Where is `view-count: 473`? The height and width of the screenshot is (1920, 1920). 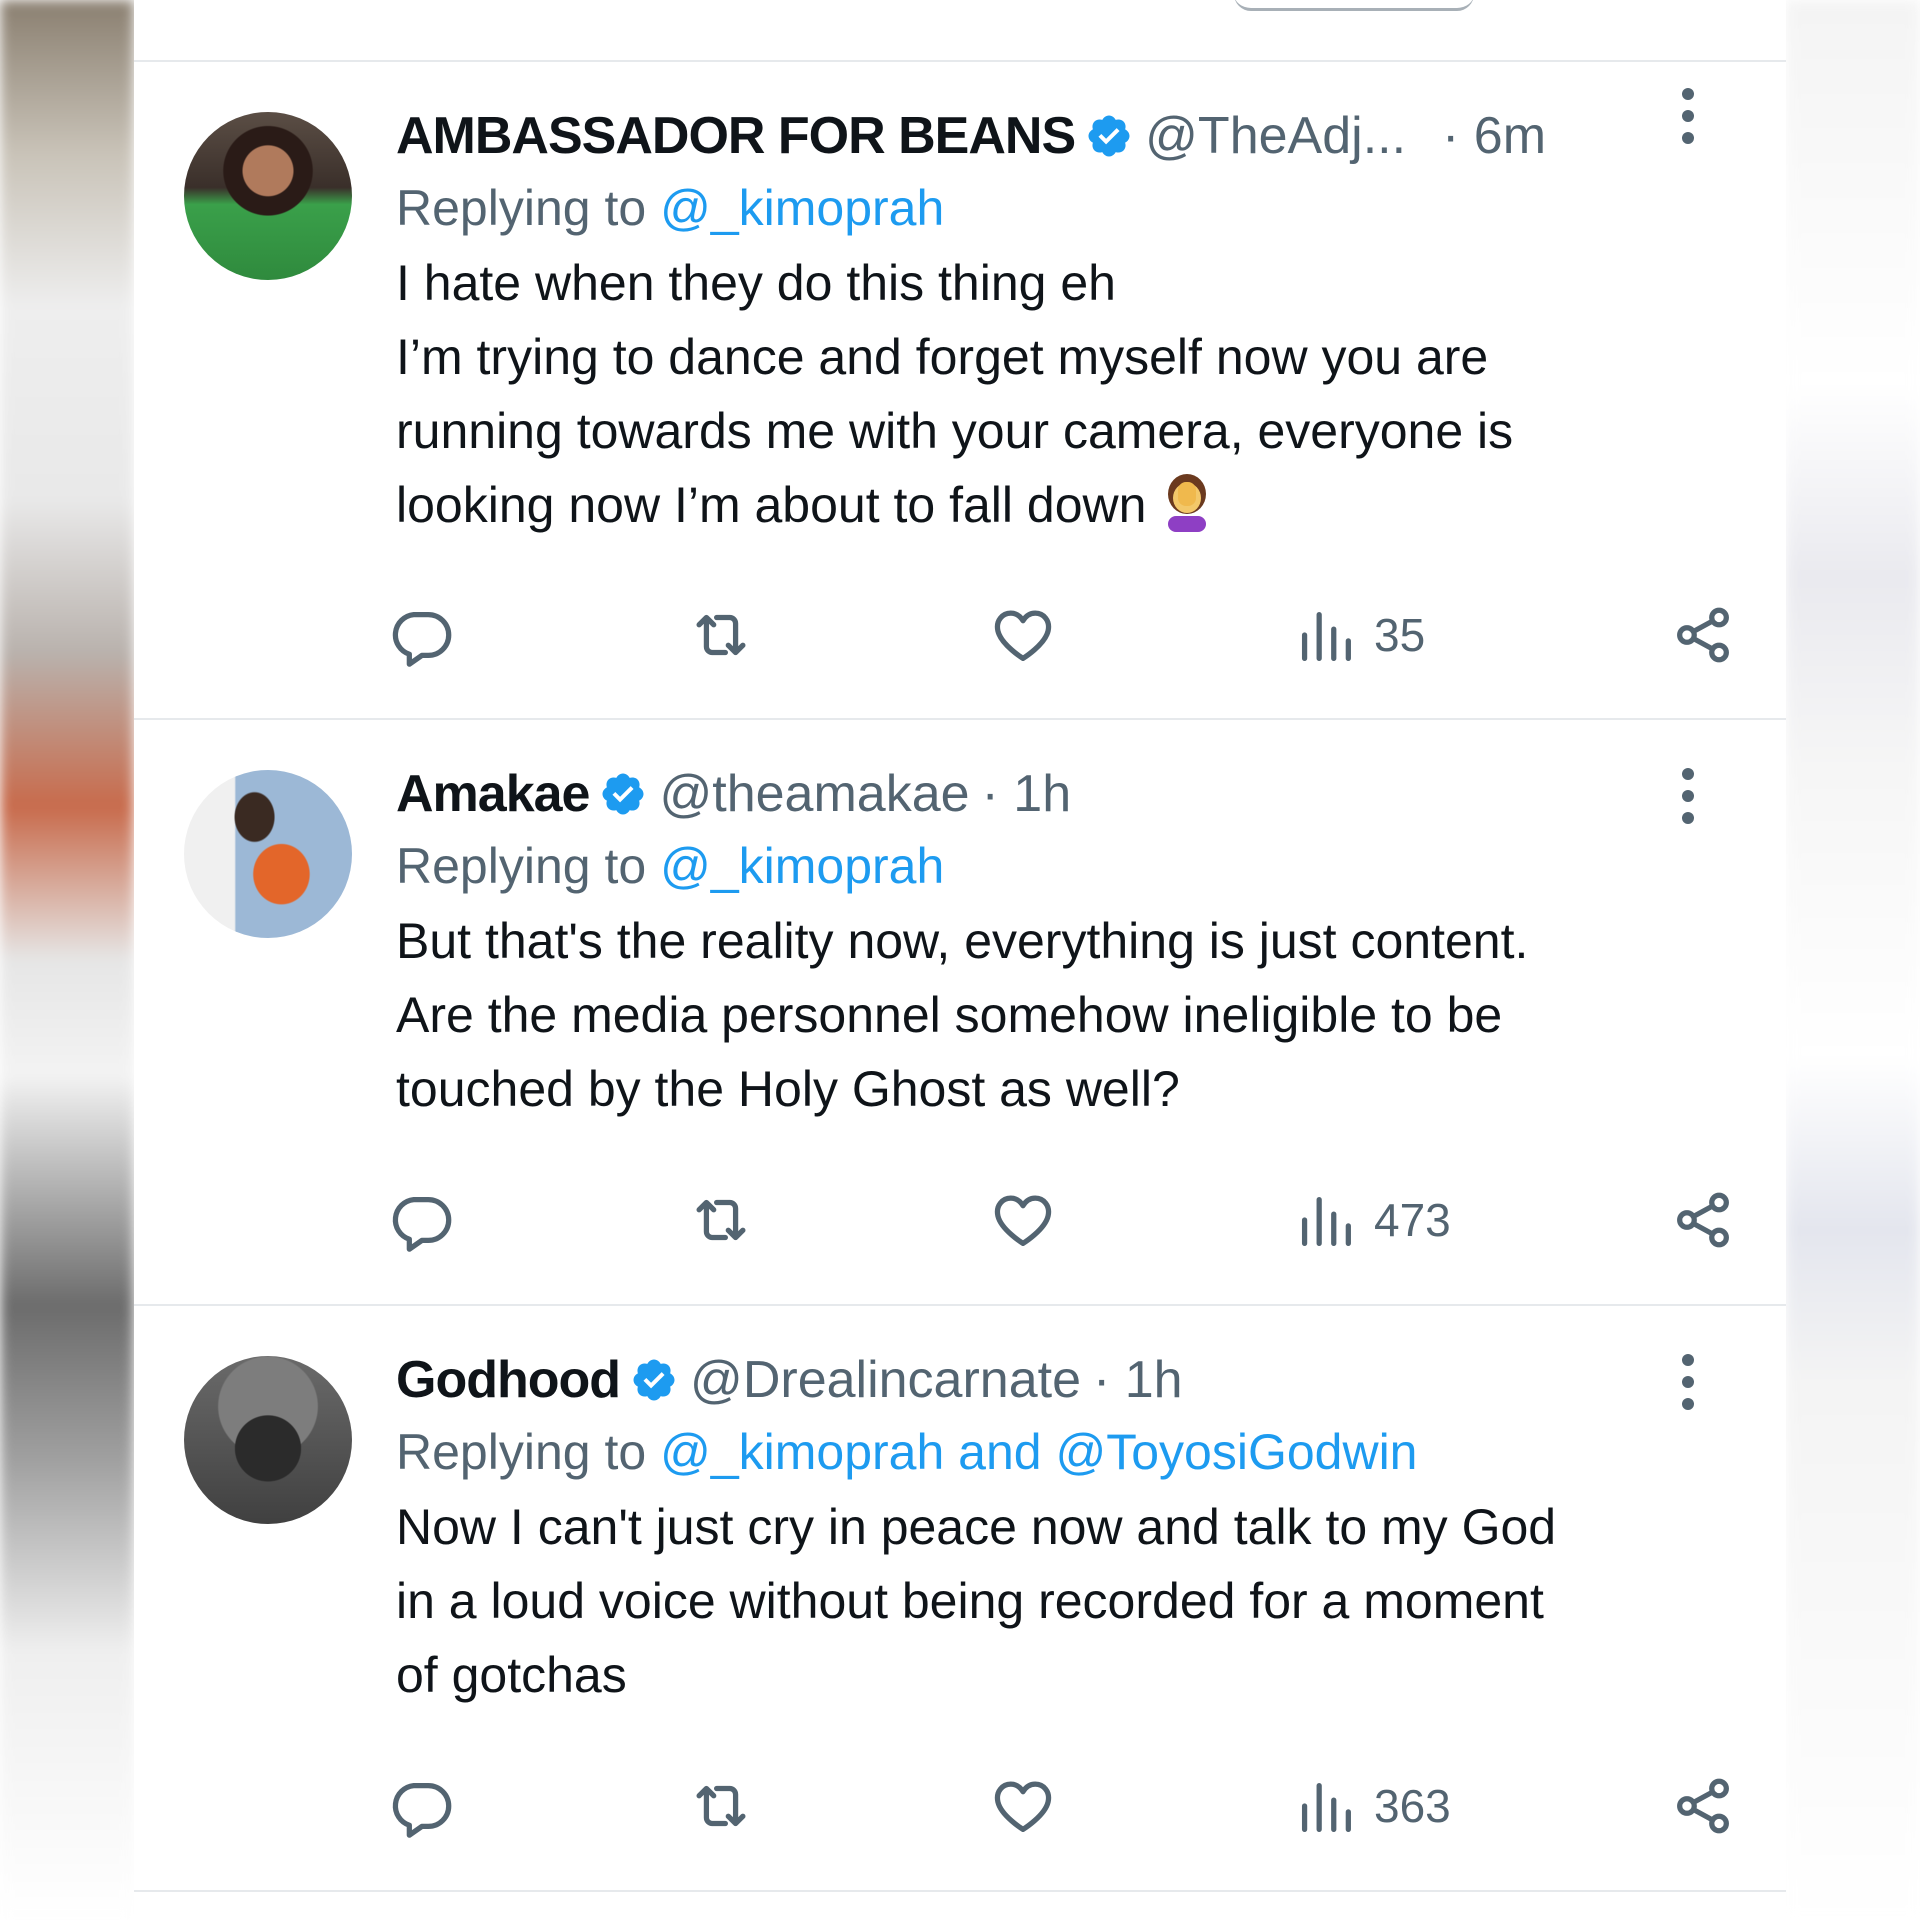 view-count: 473 is located at coordinates (1412, 1220).